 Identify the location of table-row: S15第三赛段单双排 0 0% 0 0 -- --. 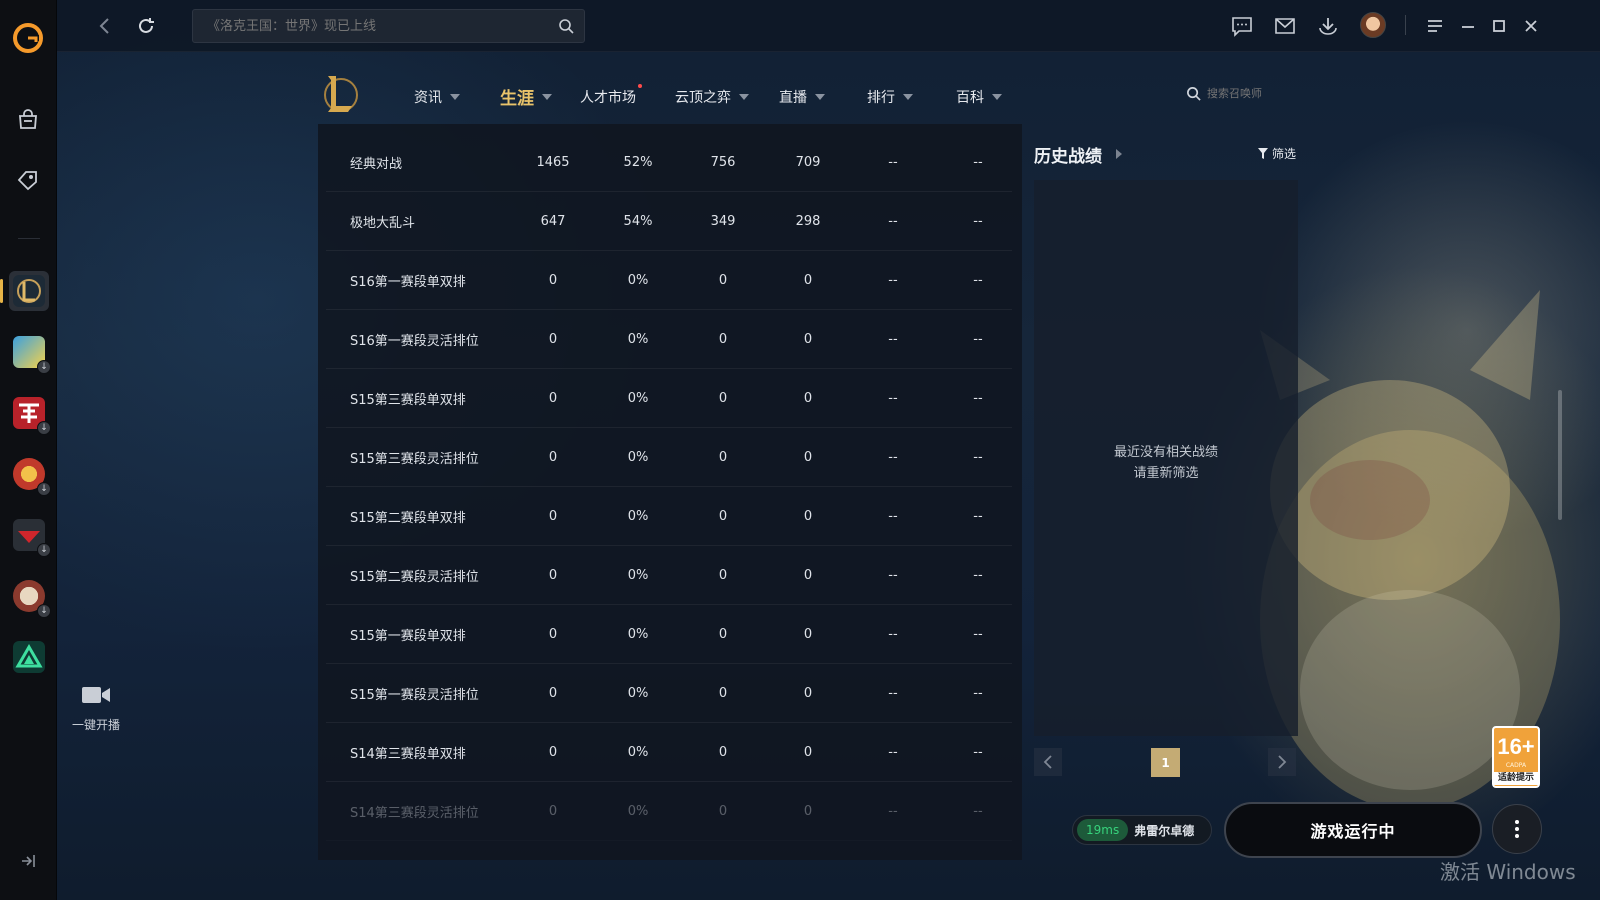
(669, 399).